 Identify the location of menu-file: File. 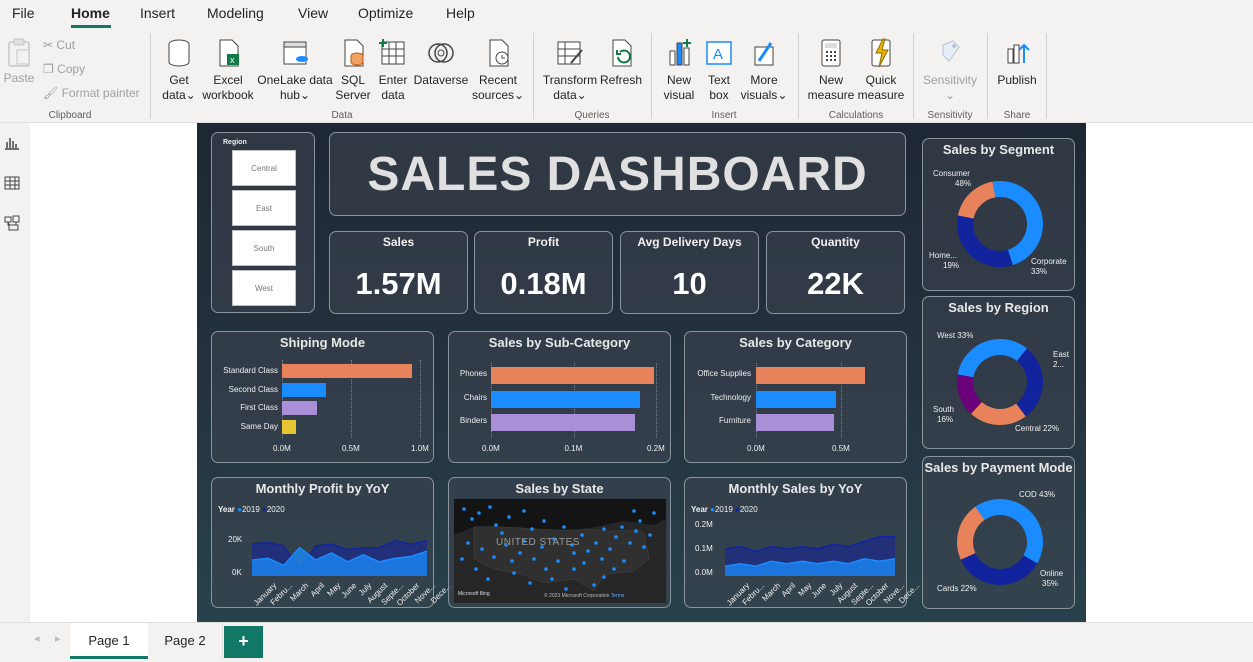
(23, 13).